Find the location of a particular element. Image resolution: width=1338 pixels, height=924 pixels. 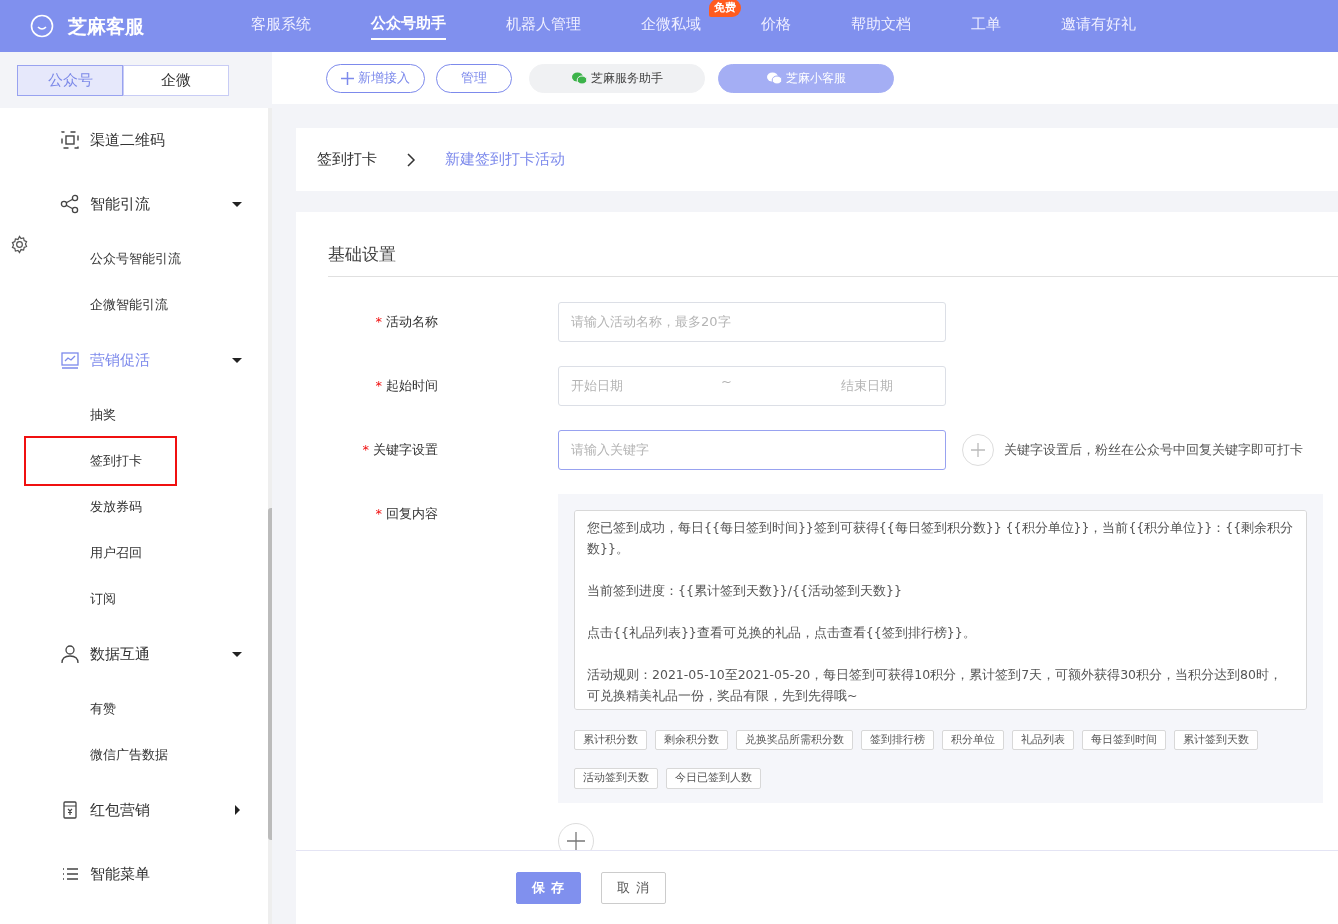

sidebar-group: 红包营销 is located at coordinates (136, 810).